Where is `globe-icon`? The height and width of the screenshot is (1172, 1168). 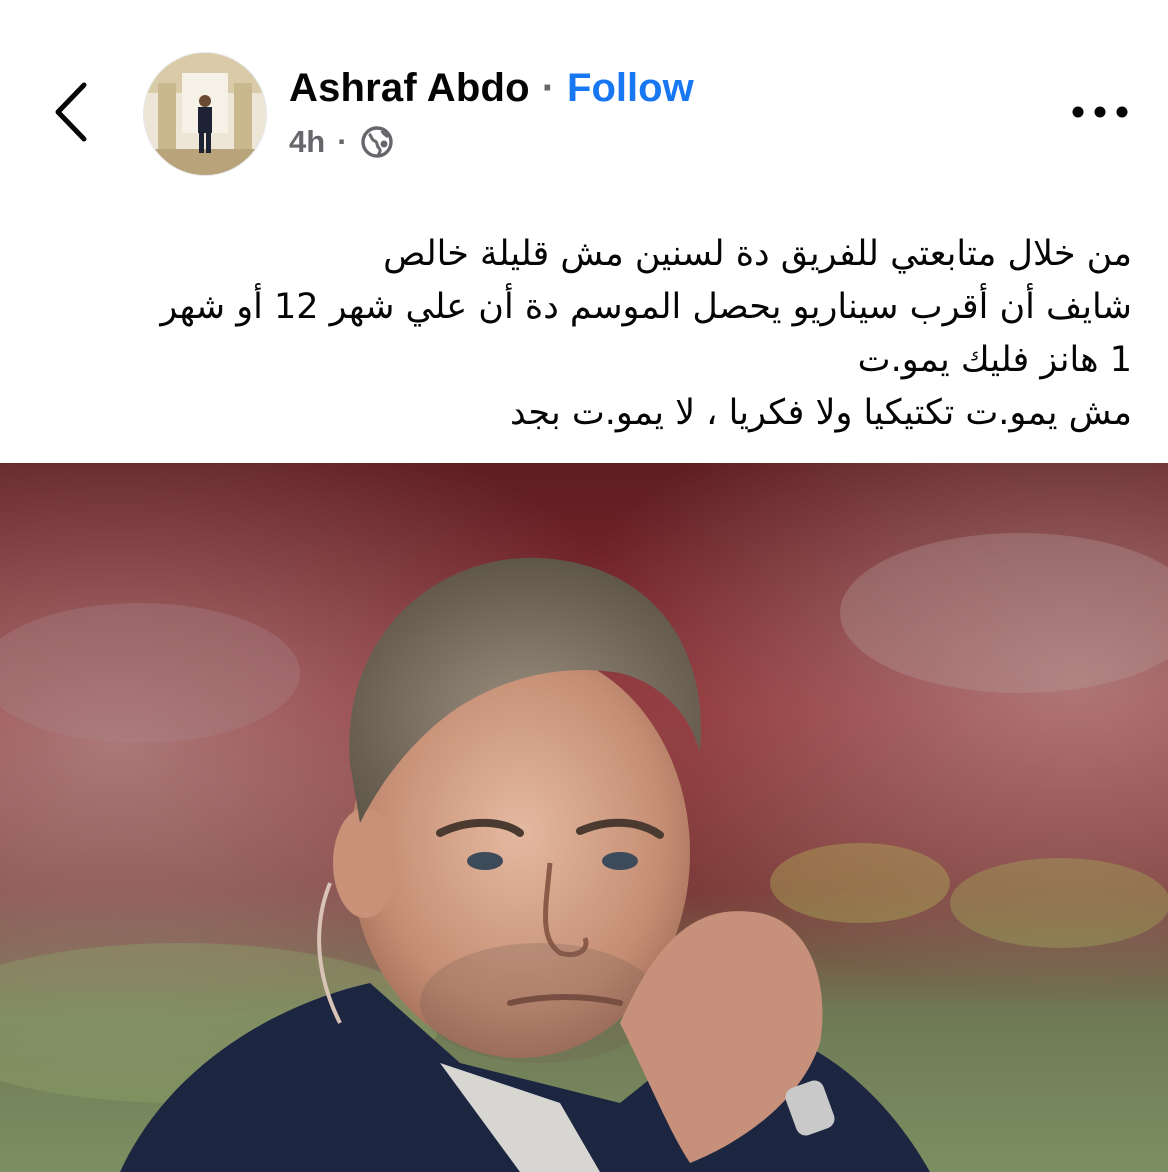 globe-icon is located at coordinates (376, 142).